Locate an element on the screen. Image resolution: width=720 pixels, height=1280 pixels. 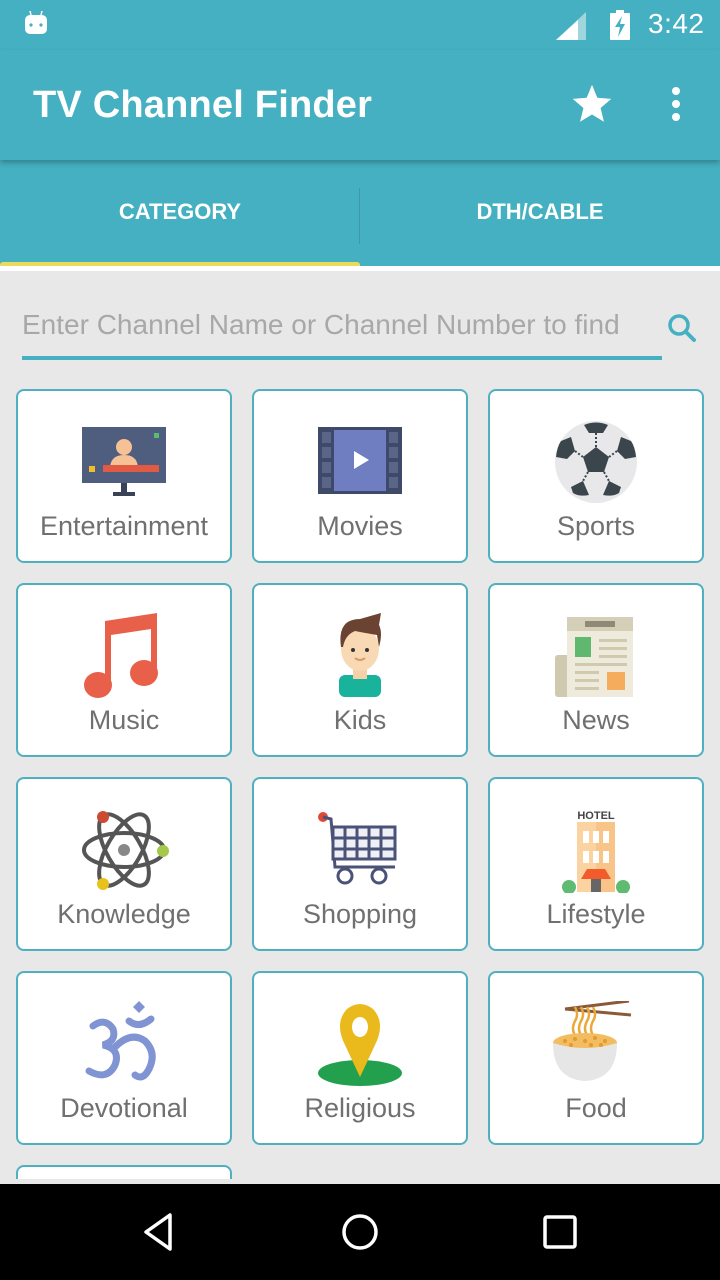
category-card-devotional: Devotional is located at coordinates (124, 1058).